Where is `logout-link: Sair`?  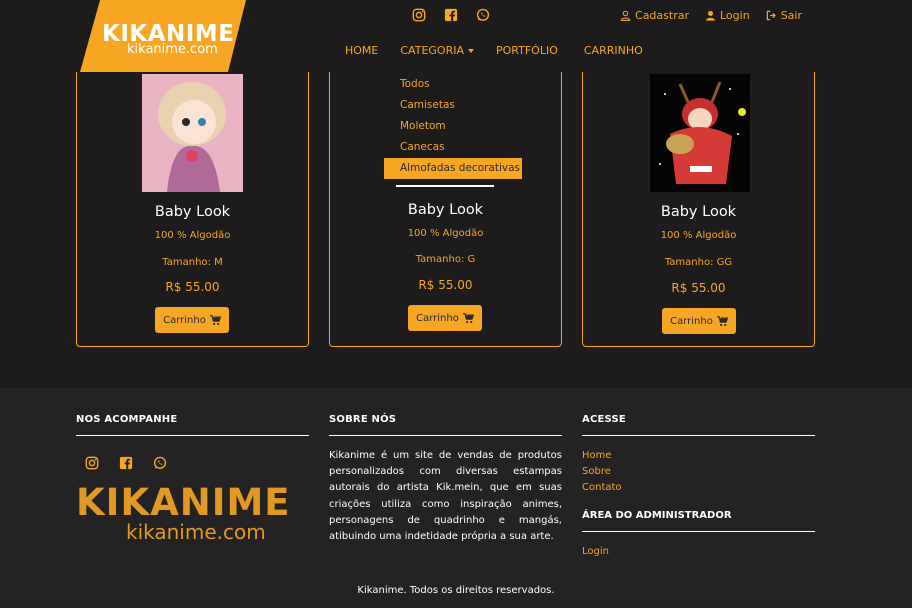 logout-link: Sair is located at coordinates (784, 15).